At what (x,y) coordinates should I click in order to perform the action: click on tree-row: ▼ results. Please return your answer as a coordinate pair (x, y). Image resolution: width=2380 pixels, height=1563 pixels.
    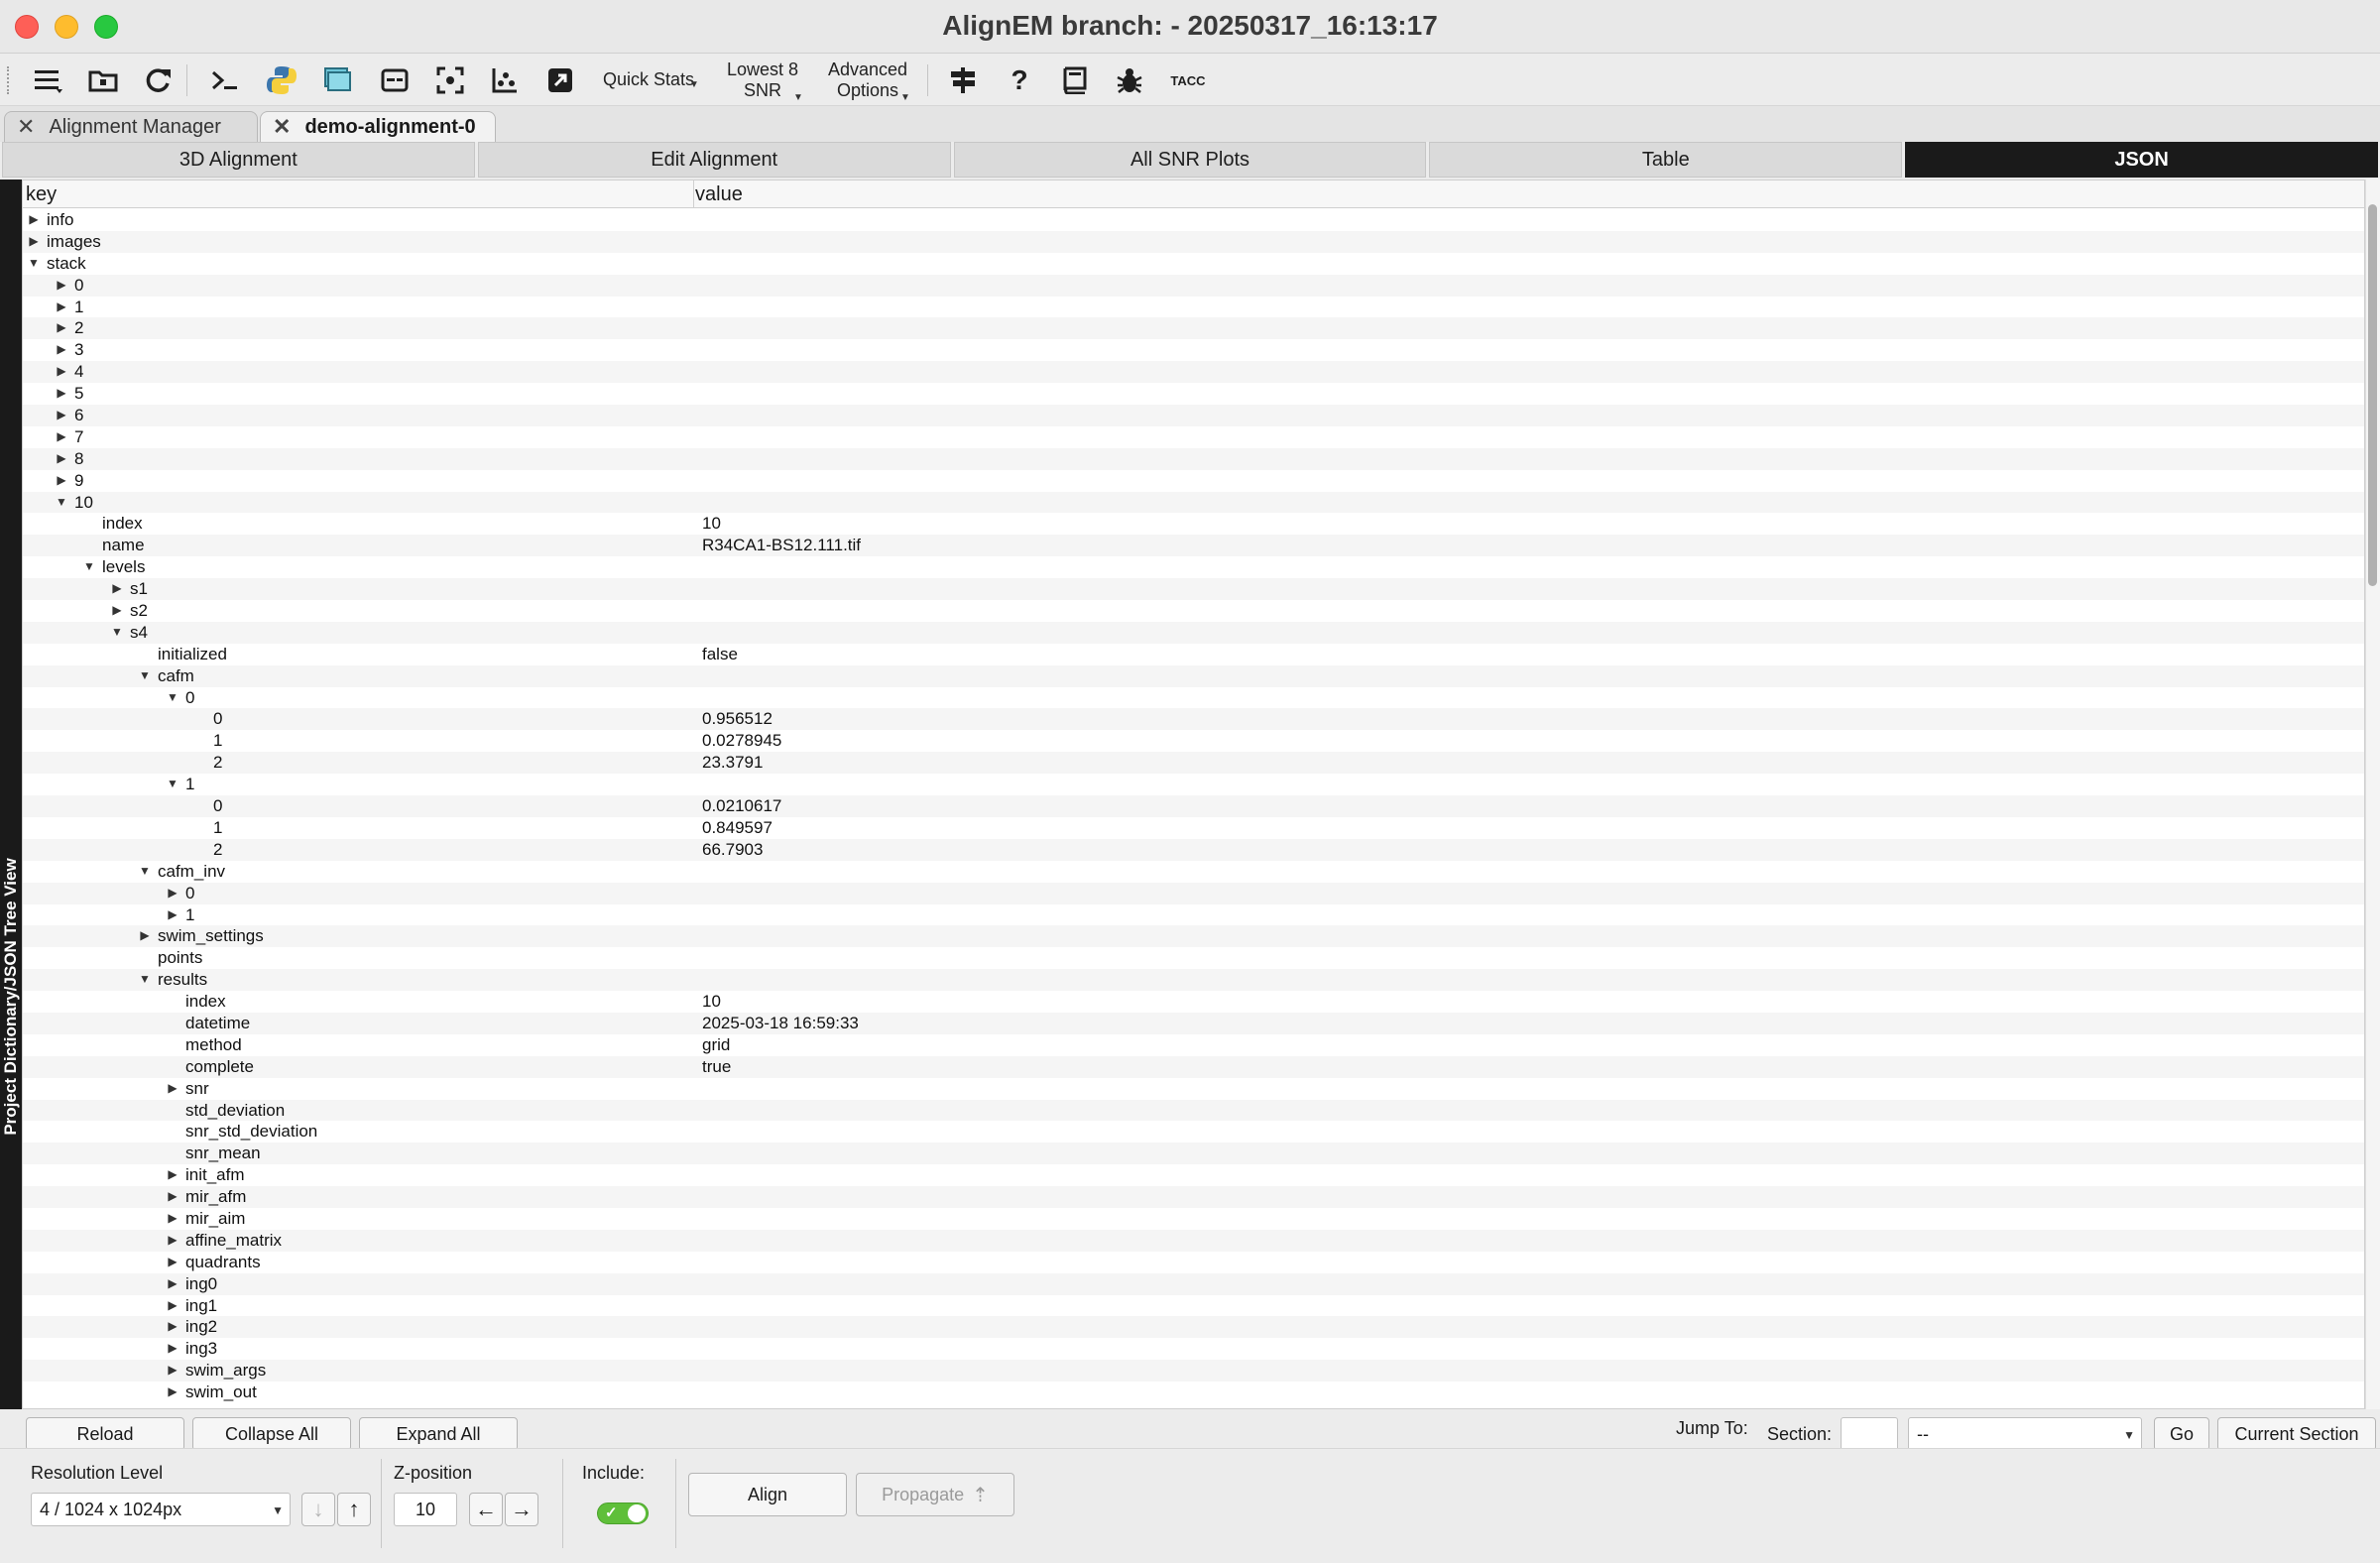
    Looking at the image, I should click on (1193, 980).